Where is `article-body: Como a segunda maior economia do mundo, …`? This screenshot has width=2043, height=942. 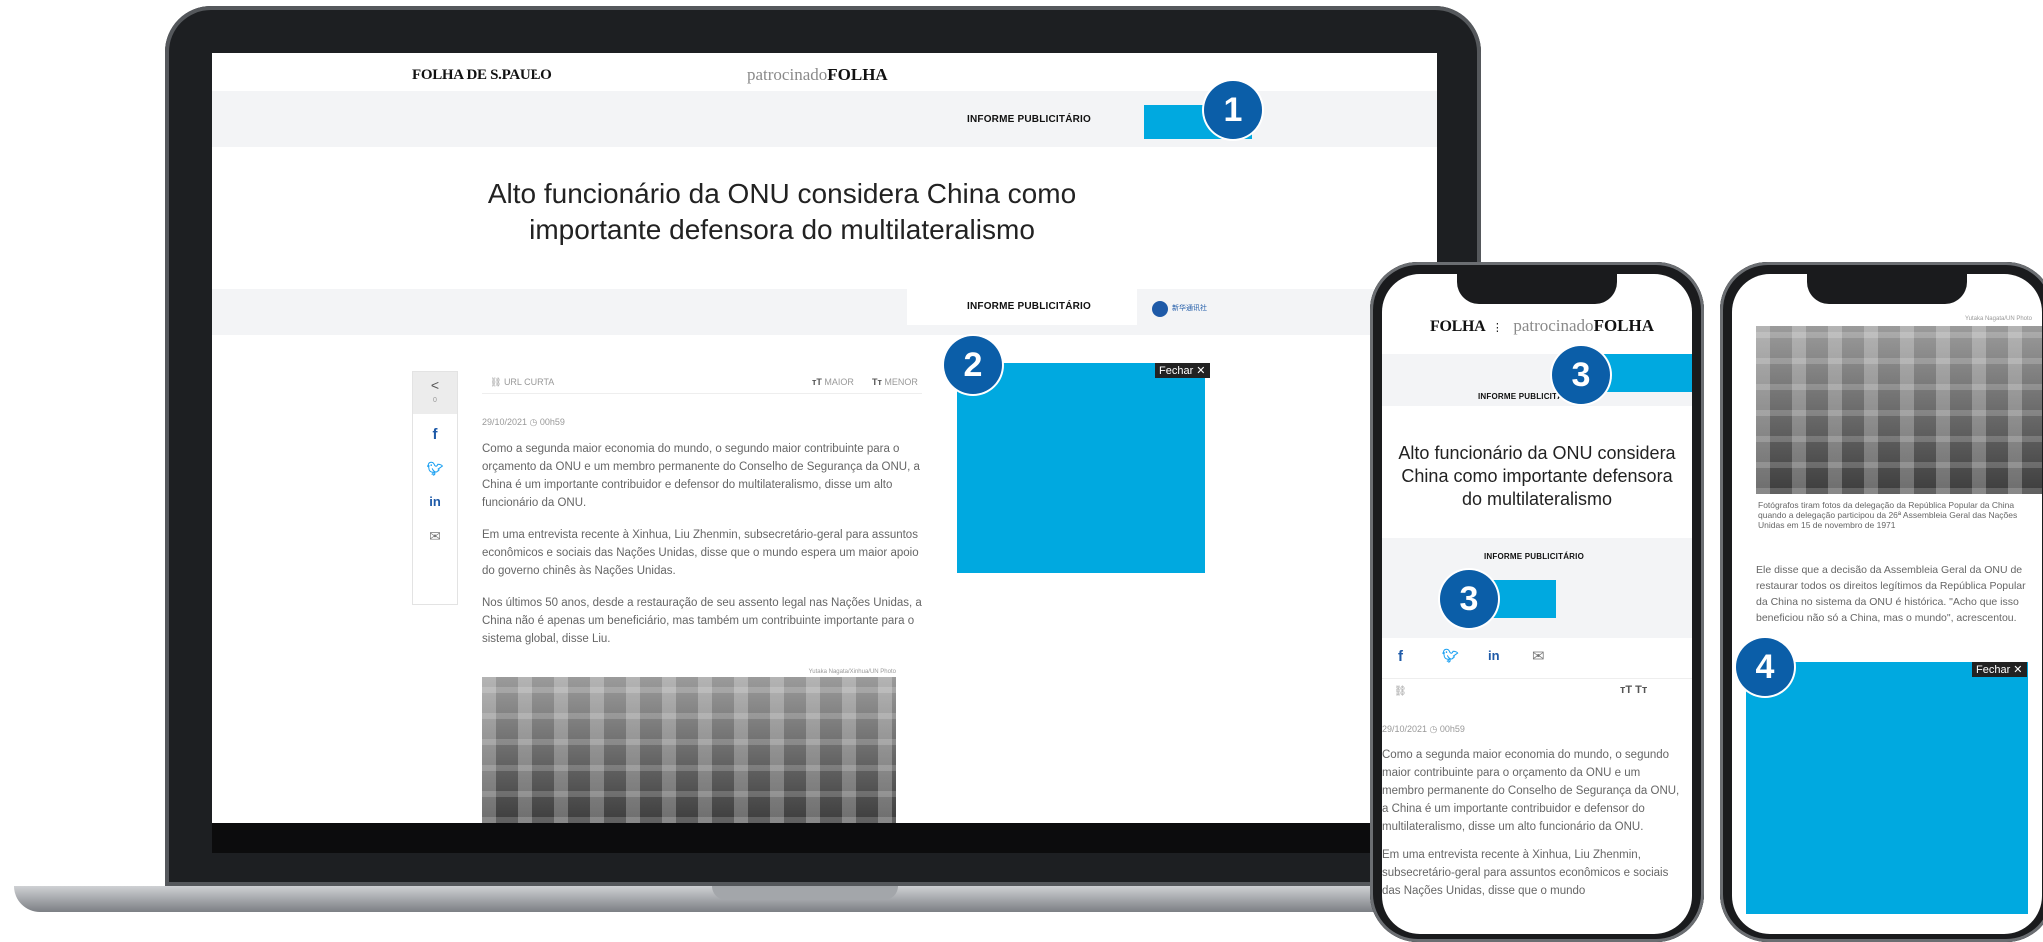 article-body: Como a segunda maior economia do mundo, … is located at coordinates (702, 544).